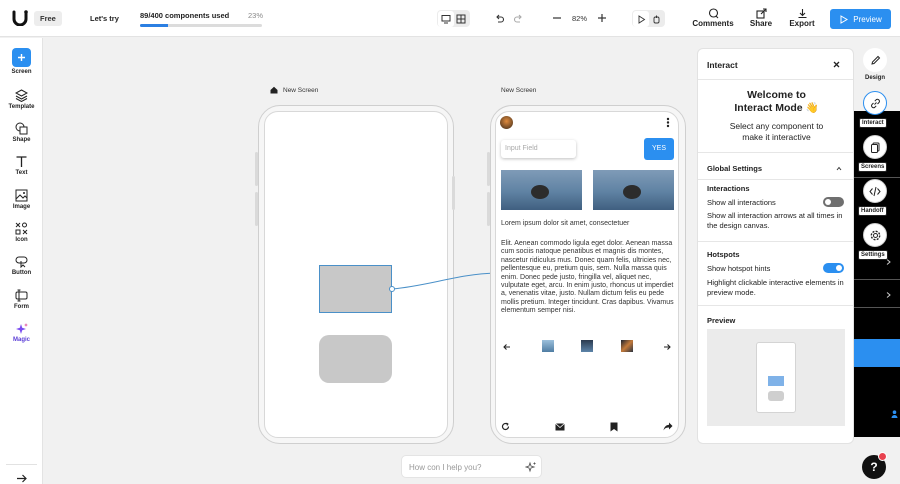  I want to click on show-hotspot-hints-toggle, so click(833, 268).